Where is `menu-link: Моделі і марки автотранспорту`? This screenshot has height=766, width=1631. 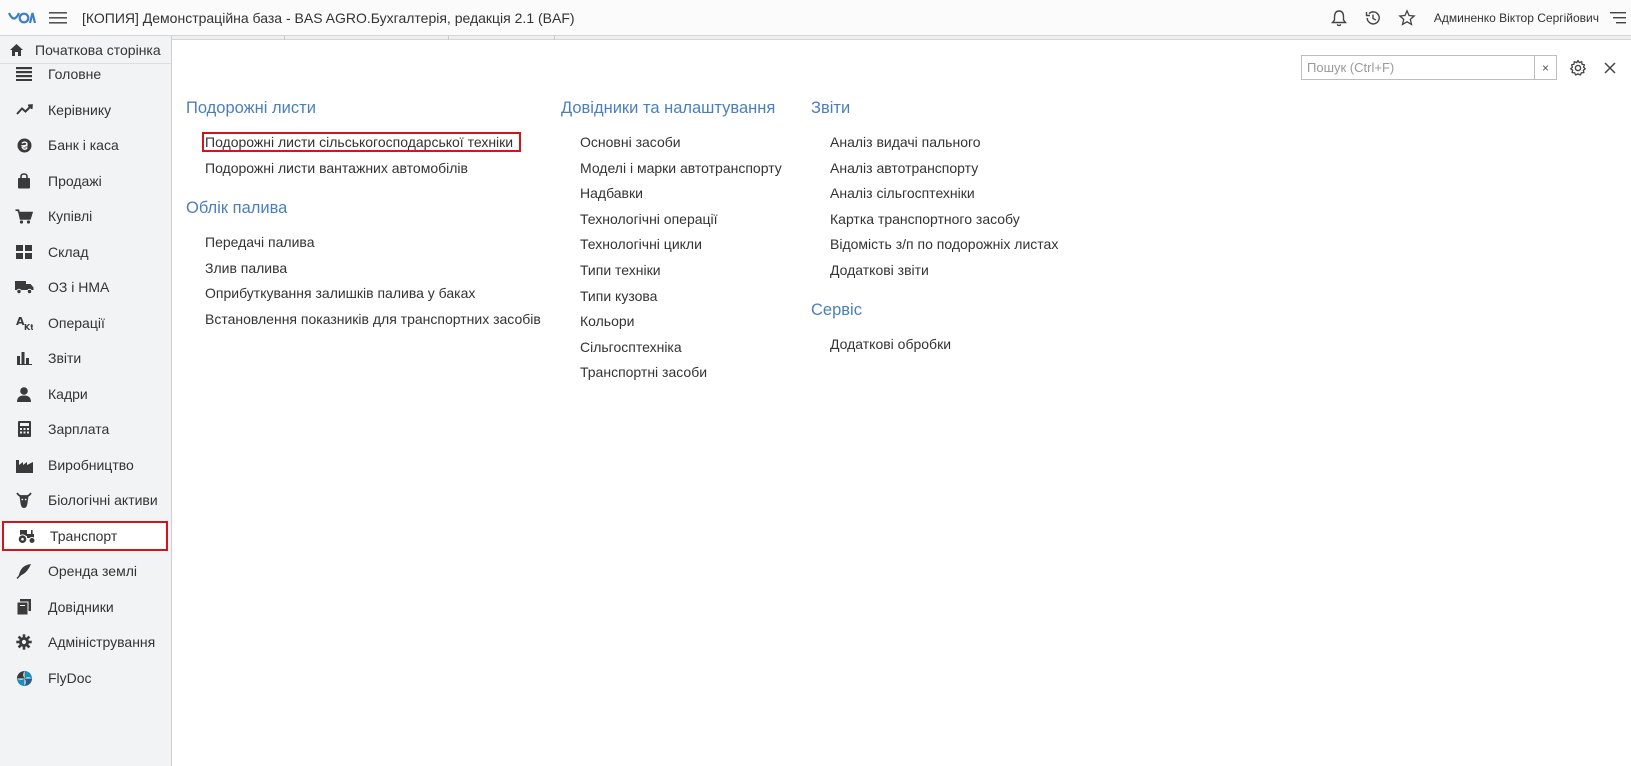
menu-link: Моделі і марки автотранспорту is located at coordinates (681, 168).